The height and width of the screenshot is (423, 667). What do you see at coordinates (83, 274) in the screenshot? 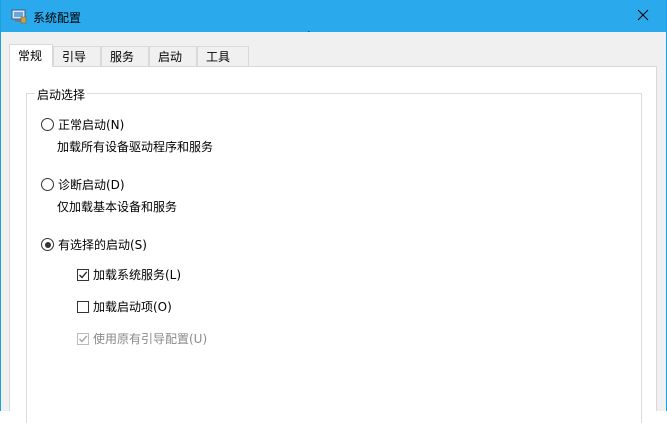
I see `load-system-services-check` at bounding box center [83, 274].